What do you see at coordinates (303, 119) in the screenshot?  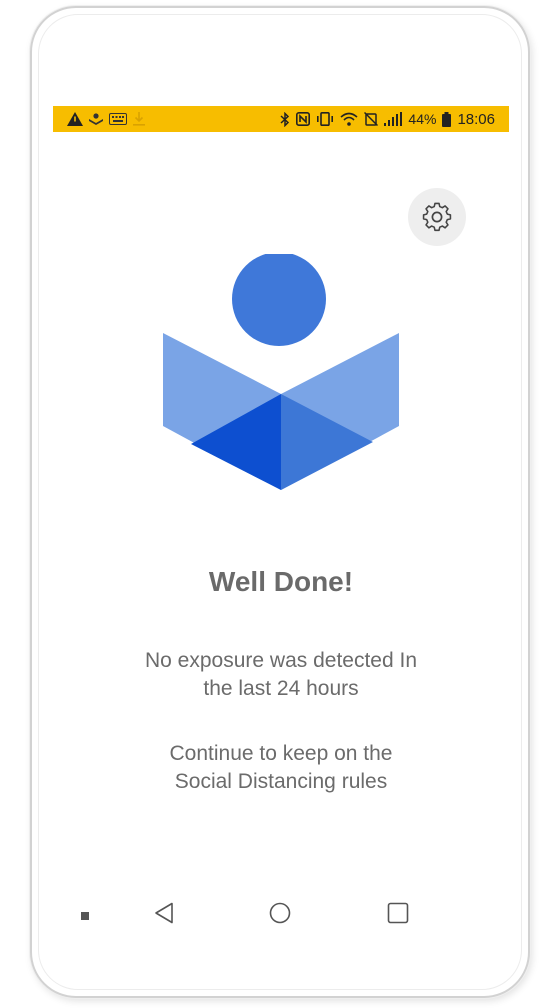 I see `nfc-icon` at bounding box center [303, 119].